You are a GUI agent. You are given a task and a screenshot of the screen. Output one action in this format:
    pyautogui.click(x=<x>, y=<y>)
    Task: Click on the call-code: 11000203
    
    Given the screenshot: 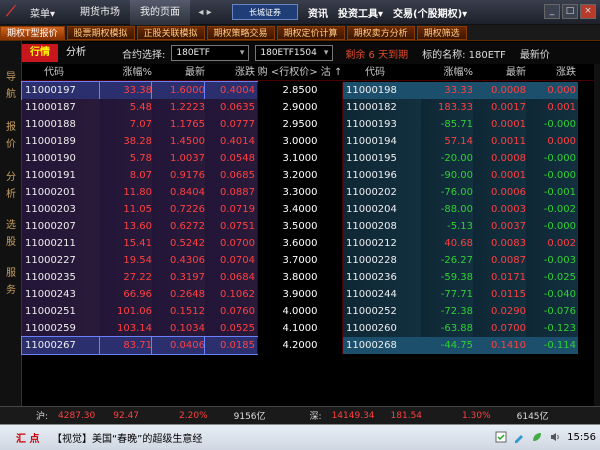 What is the action you would take?
    pyautogui.click(x=61, y=209)
    